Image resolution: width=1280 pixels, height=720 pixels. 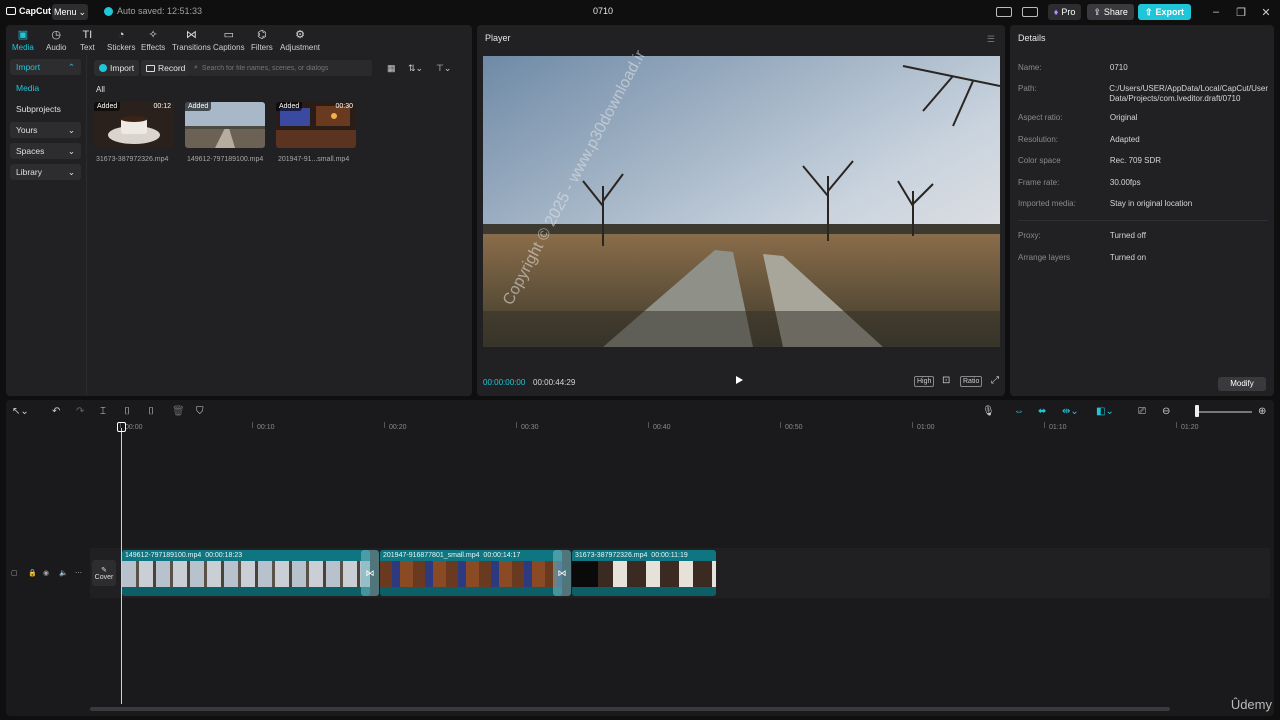 What do you see at coordinates (946, 381) in the screenshot?
I see `snapshot-icon: ⊡` at bounding box center [946, 381].